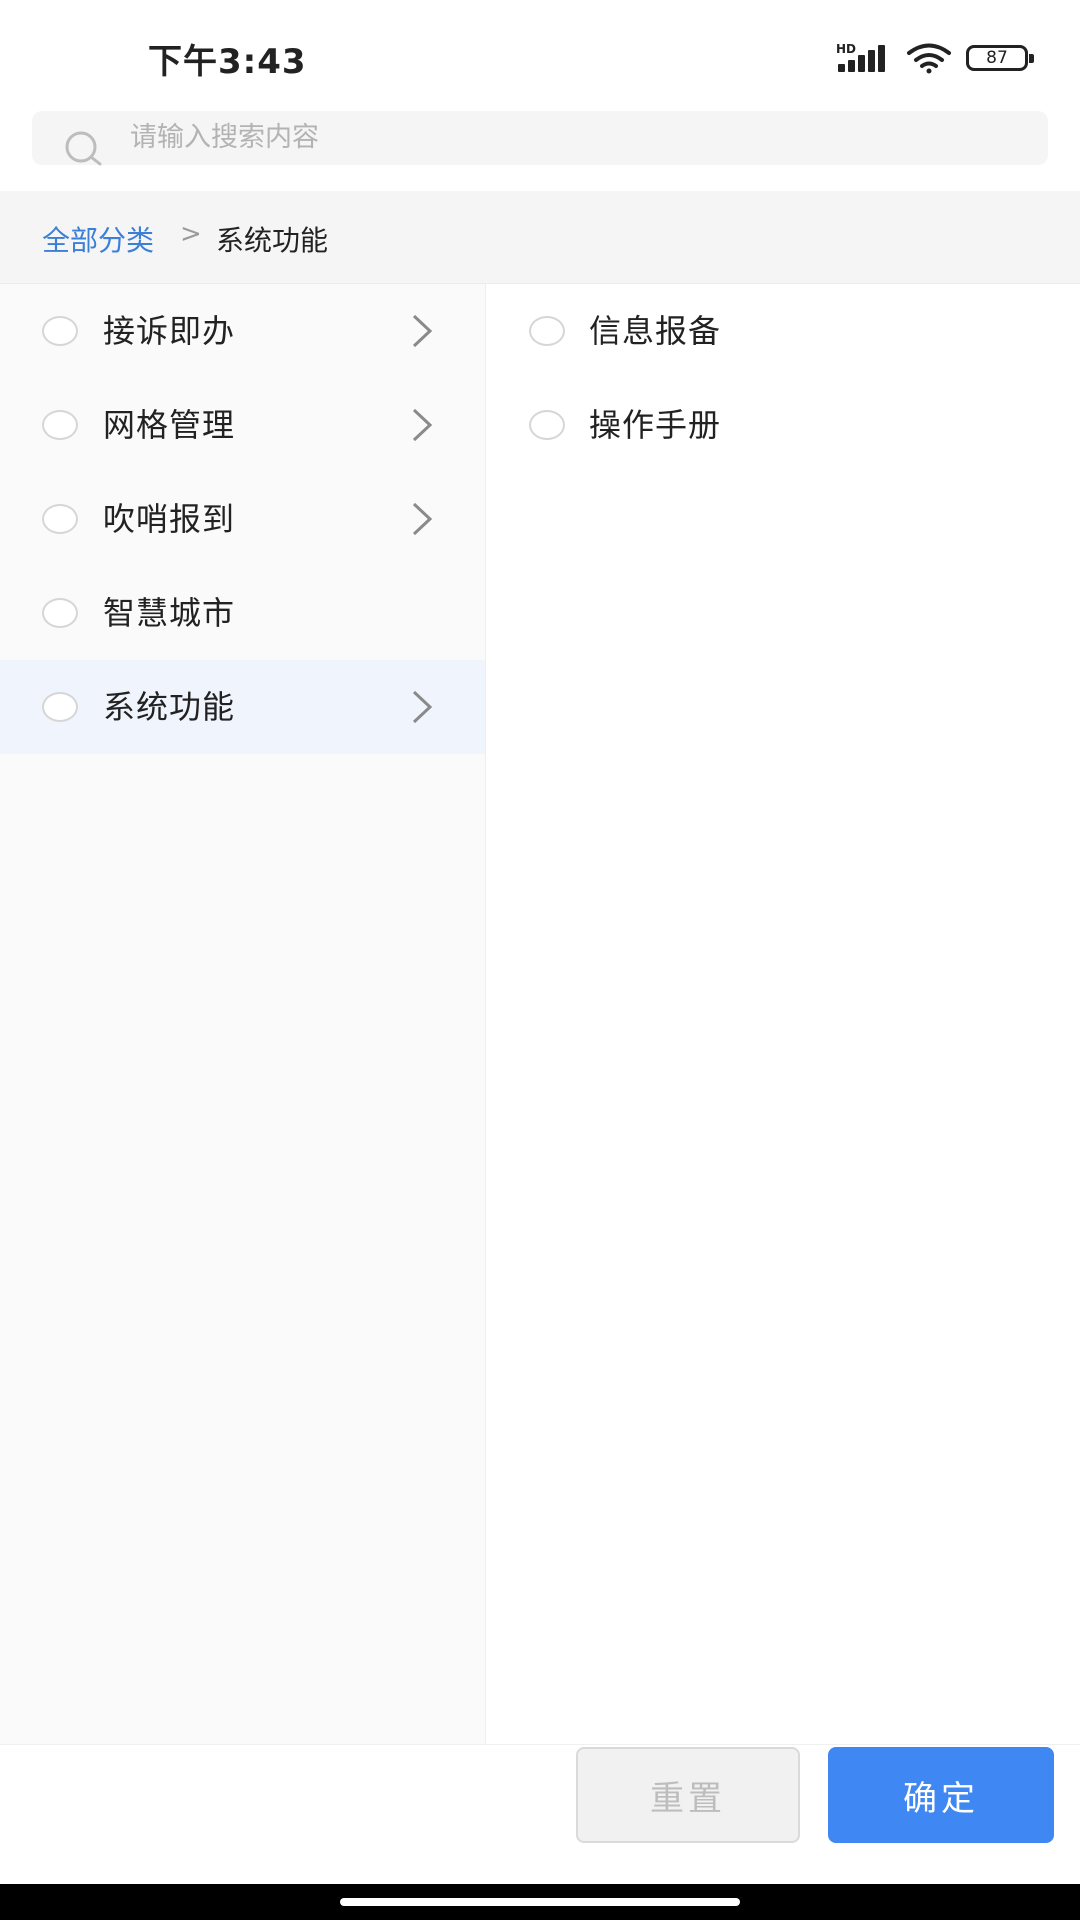 The image size is (1080, 1920). What do you see at coordinates (540, 55) in the screenshot?
I see `status-bar: 下午3:43 HD 87` at bounding box center [540, 55].